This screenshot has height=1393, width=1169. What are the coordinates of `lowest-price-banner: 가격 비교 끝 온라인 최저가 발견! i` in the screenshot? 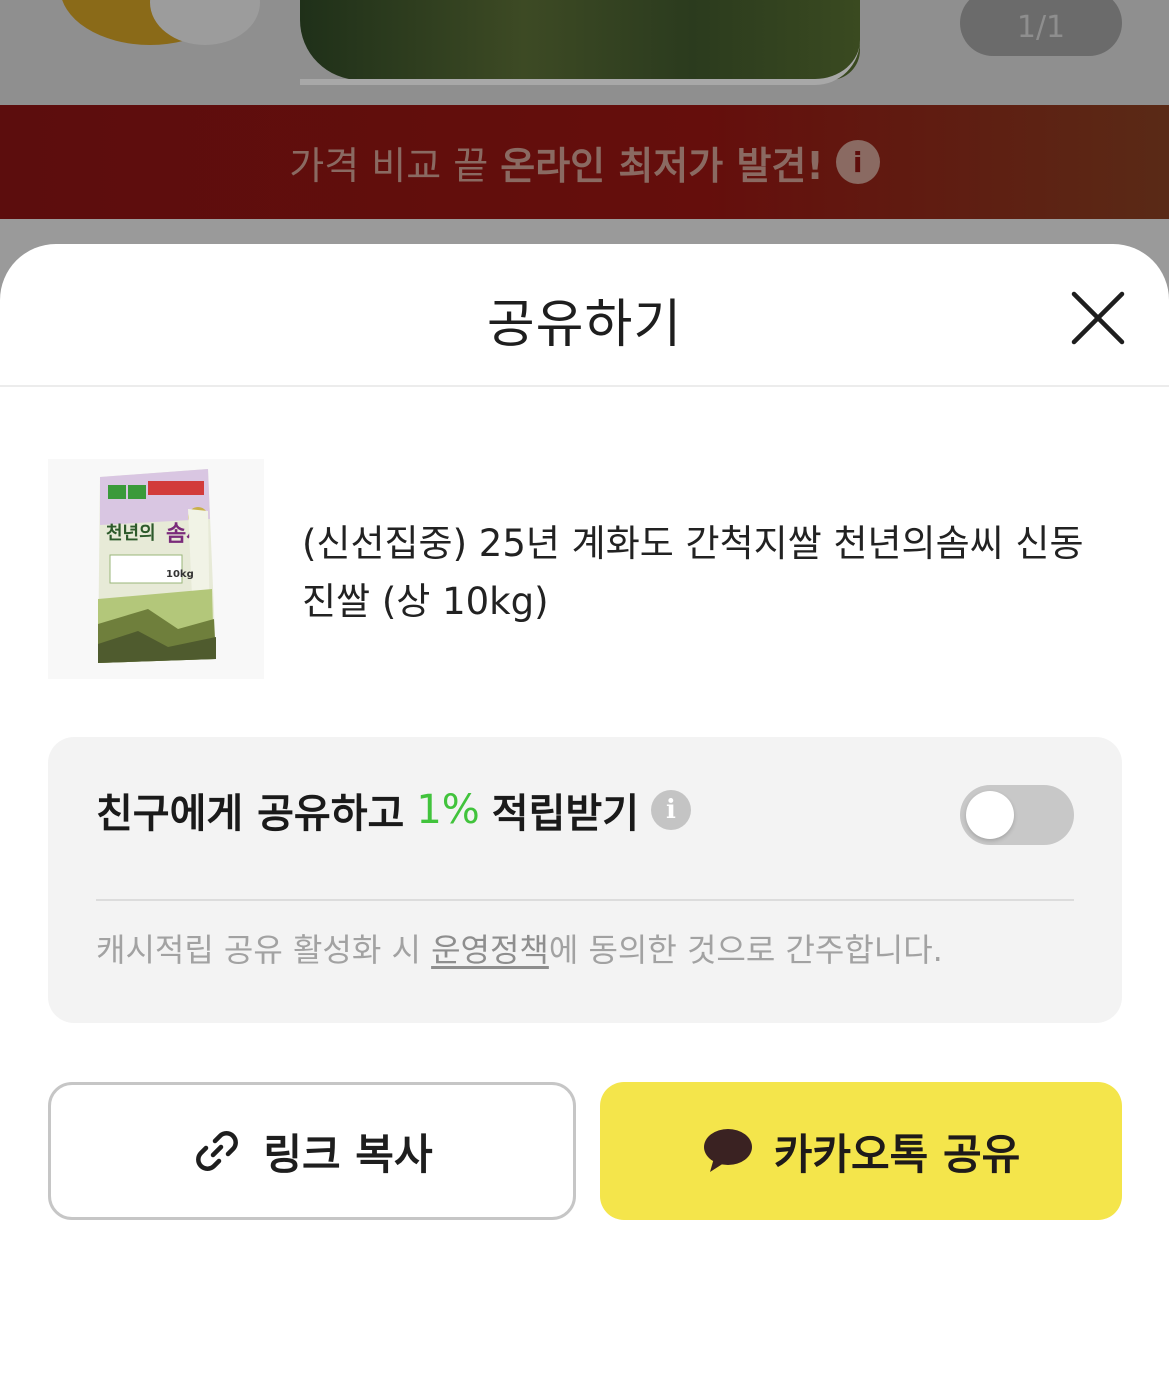 It's located at (584, 162).